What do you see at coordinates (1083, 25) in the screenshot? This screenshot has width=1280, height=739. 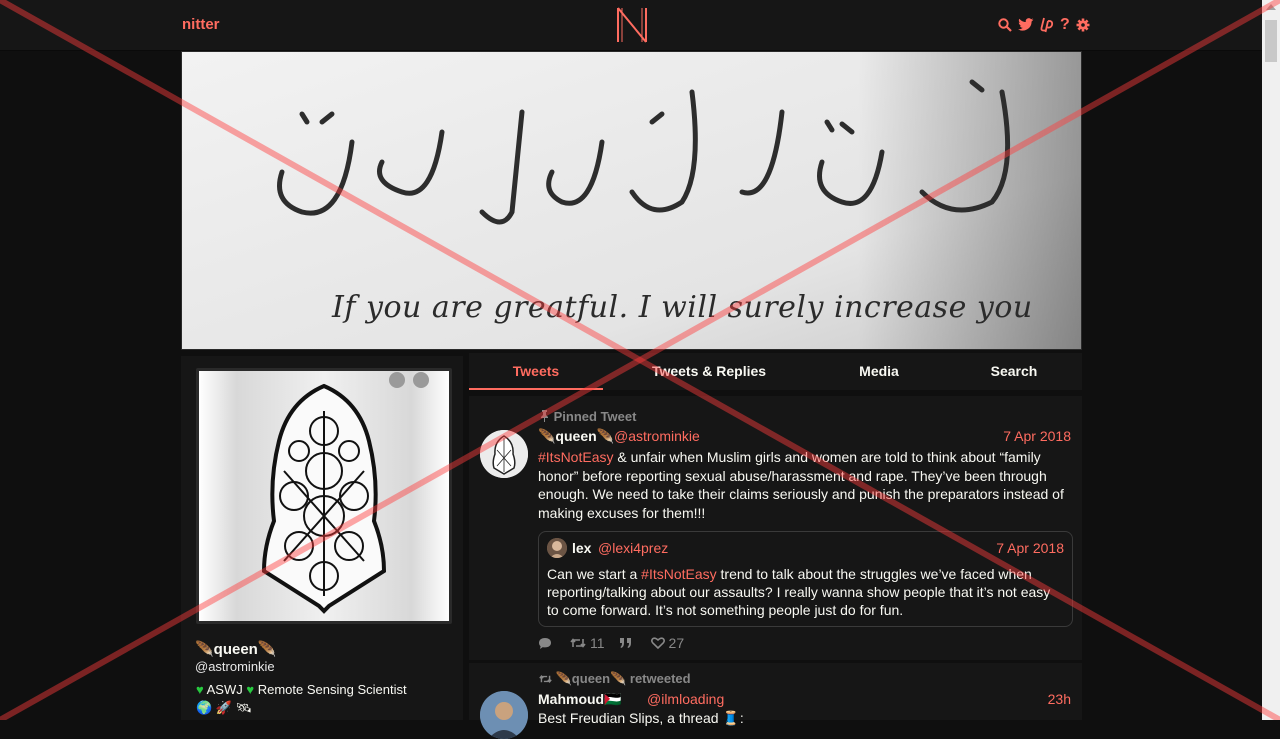 I see `gear-icon` at bounding box center [1083, 25].